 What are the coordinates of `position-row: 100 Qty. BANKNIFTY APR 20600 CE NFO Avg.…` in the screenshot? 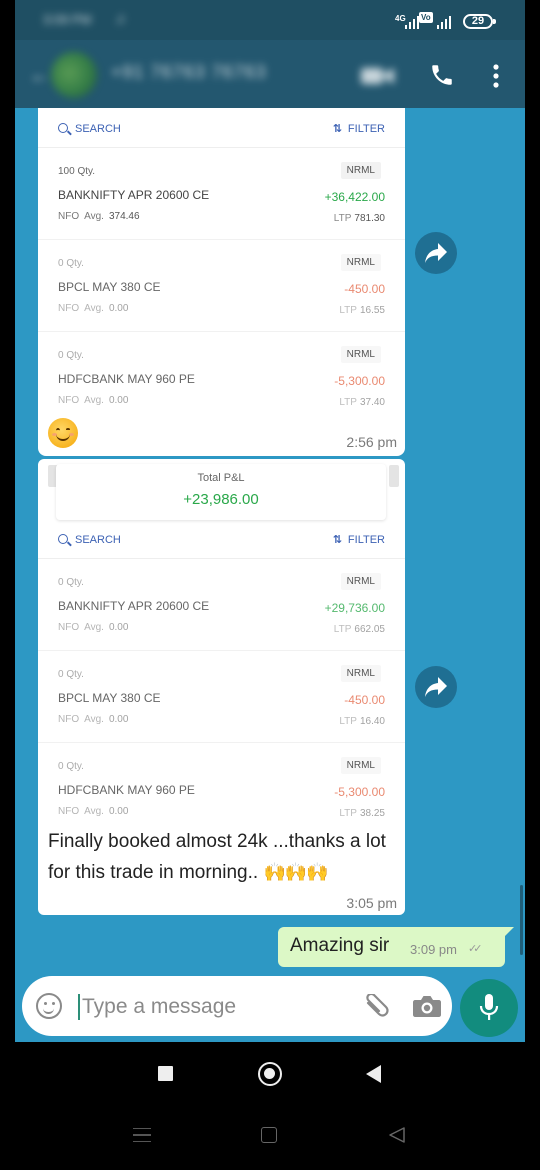 It's located at (221, 194).